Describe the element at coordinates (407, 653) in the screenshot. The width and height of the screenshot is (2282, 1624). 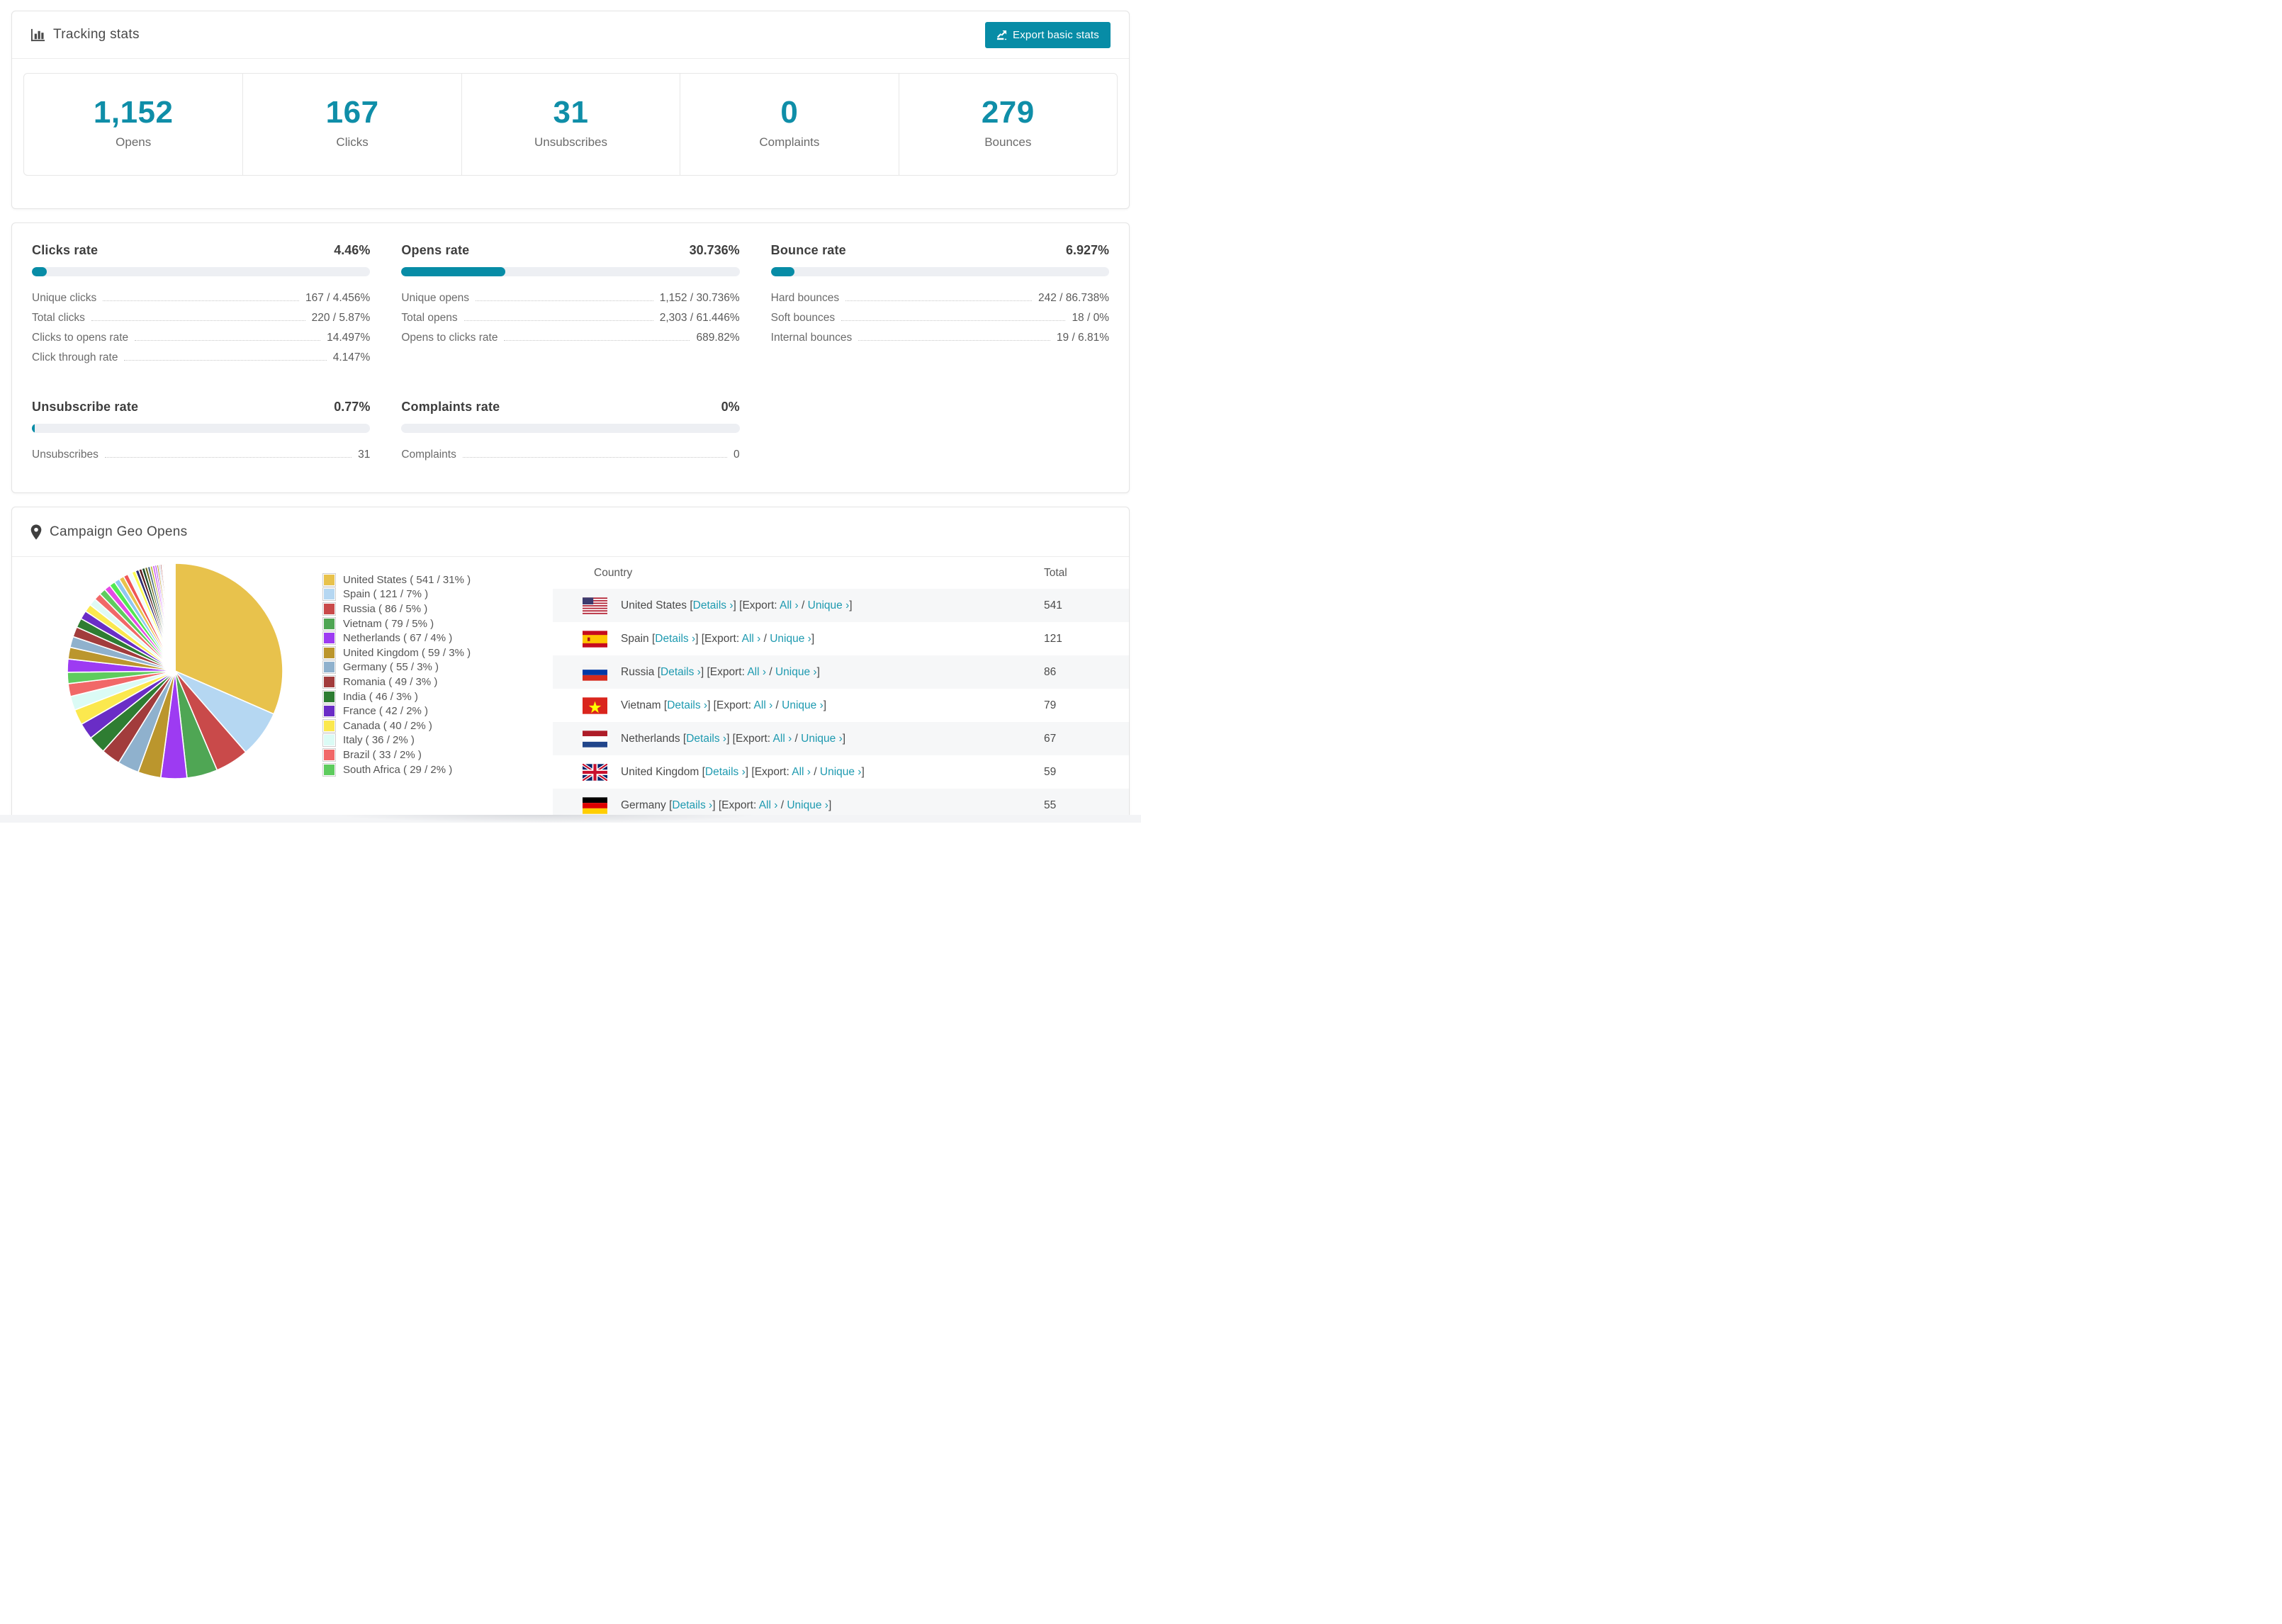
I see `legend-label: United Kingdom ( 59 / 3% )` at that location.